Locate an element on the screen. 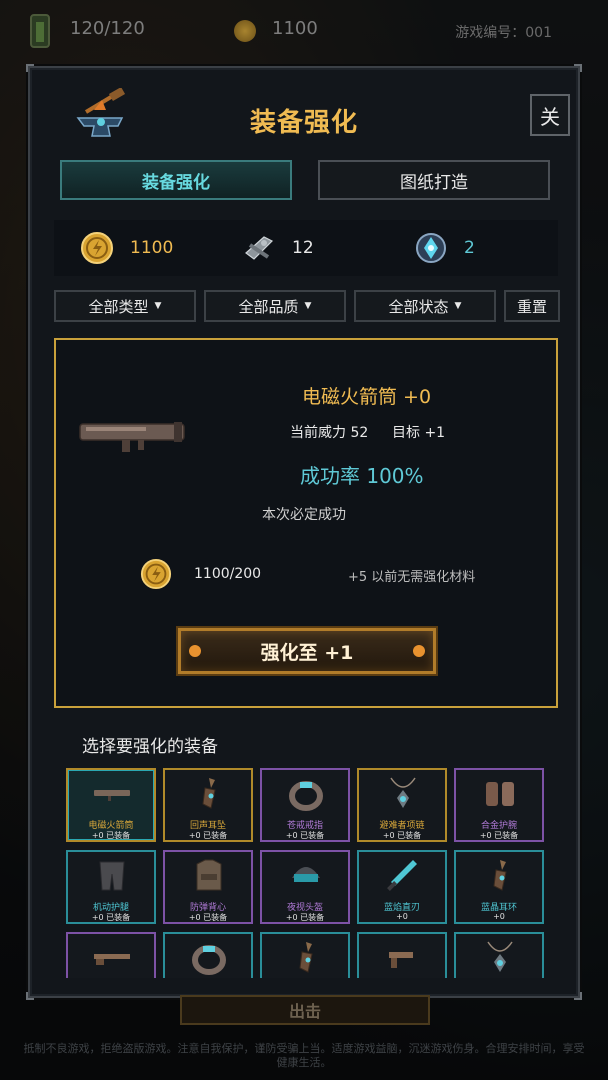  filter-status-label: 全部状态 is located at coordinates (418, 306).